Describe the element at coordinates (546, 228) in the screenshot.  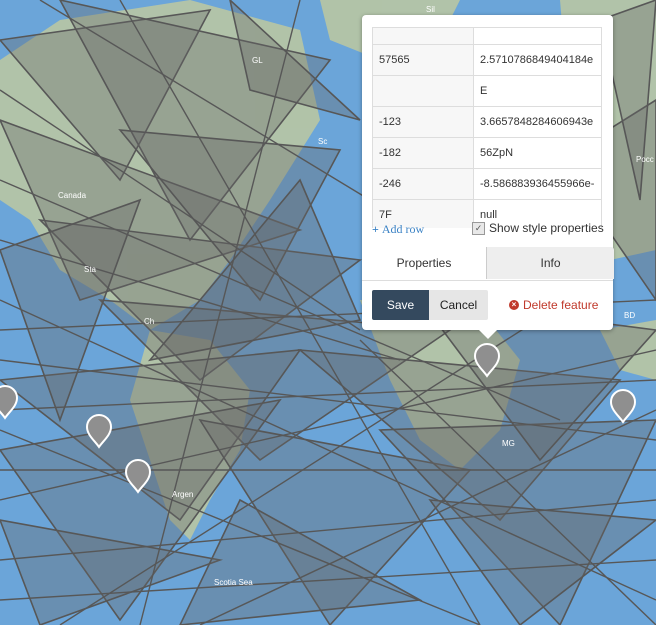
I see `show-style-label: Show style properties` at that location.